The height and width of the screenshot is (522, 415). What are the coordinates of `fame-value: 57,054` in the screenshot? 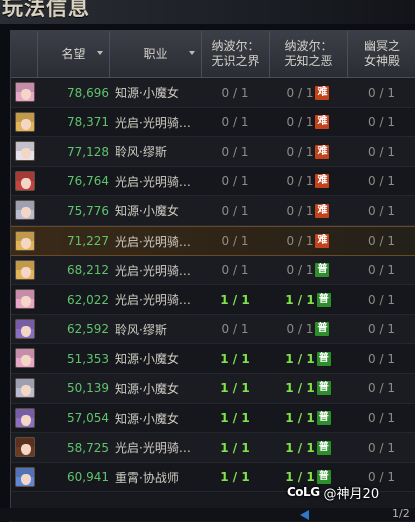 It's located at (88, 418).